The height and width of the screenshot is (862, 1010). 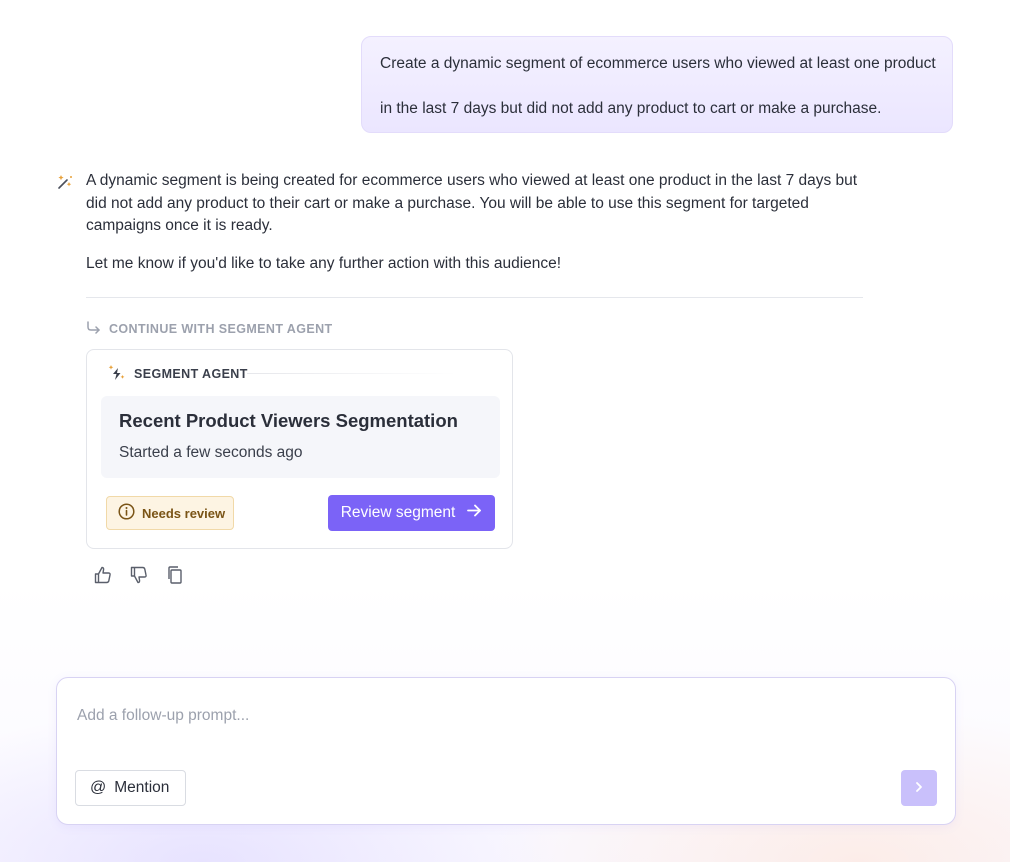 I want to click on agent-card-header-text: SEGMENT AGENT, so click(x=191, y=374).